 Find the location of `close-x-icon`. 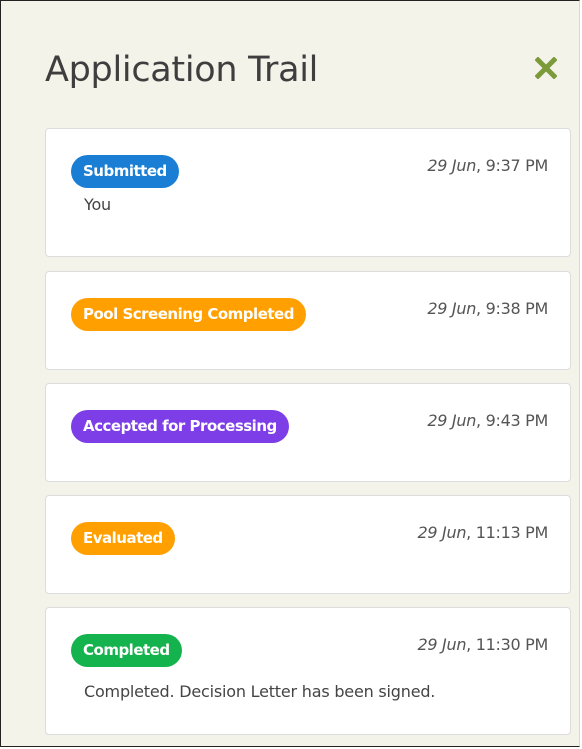

close-x-icon is located at coordinates (546, 68).